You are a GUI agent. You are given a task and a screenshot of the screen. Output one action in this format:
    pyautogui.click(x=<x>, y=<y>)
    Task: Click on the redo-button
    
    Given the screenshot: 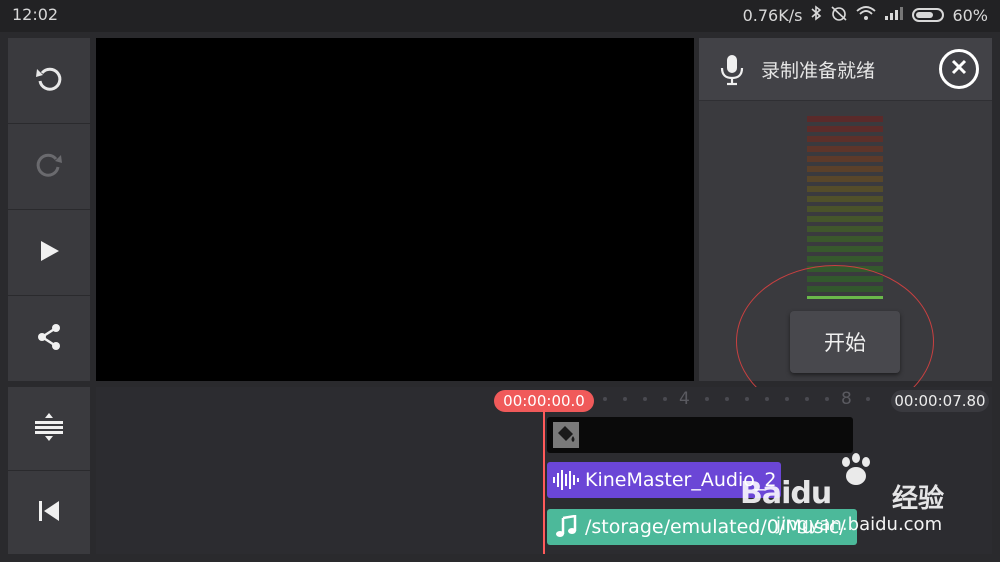 What is the action you would take?
    pyautogui.click(x=49, y=167)
    